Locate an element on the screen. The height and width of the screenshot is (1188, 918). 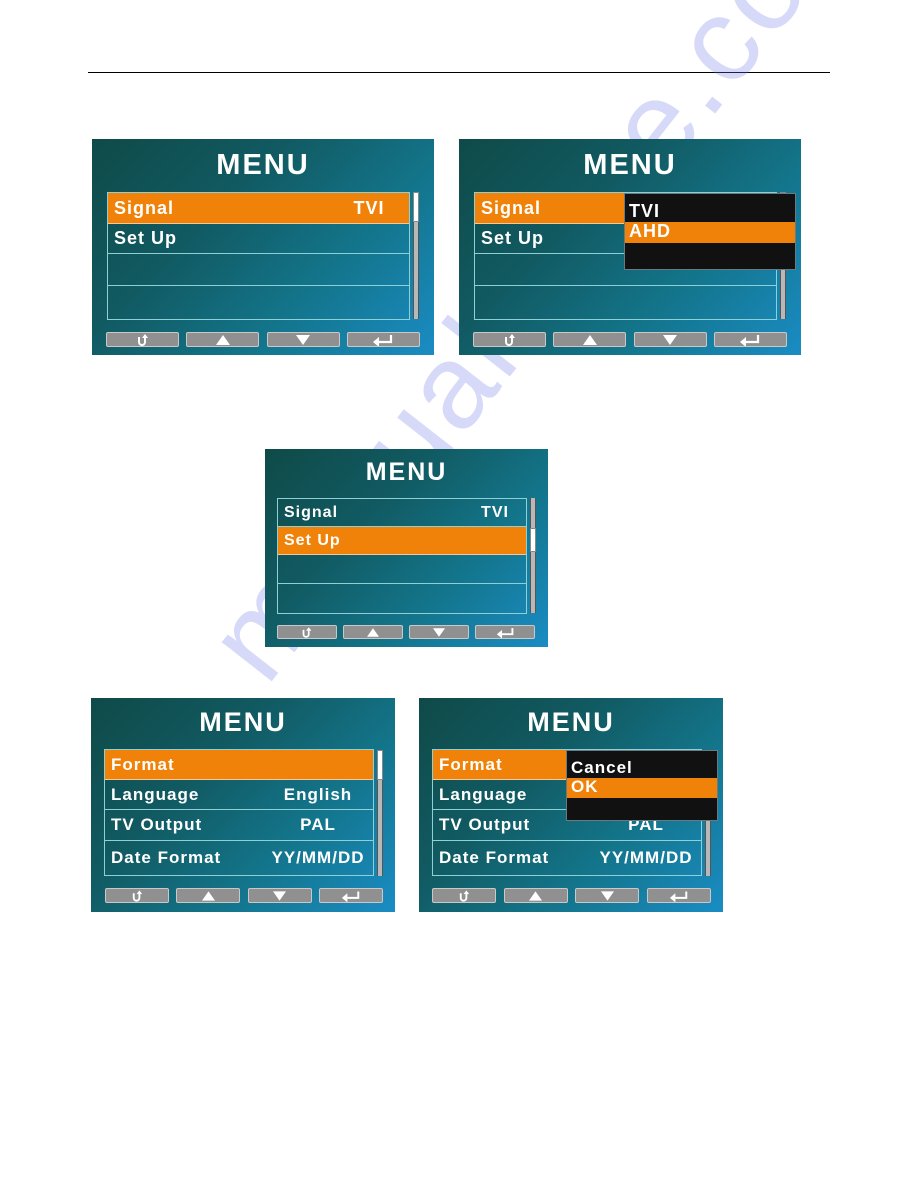
header-rule is located at coordinates (459, 72).